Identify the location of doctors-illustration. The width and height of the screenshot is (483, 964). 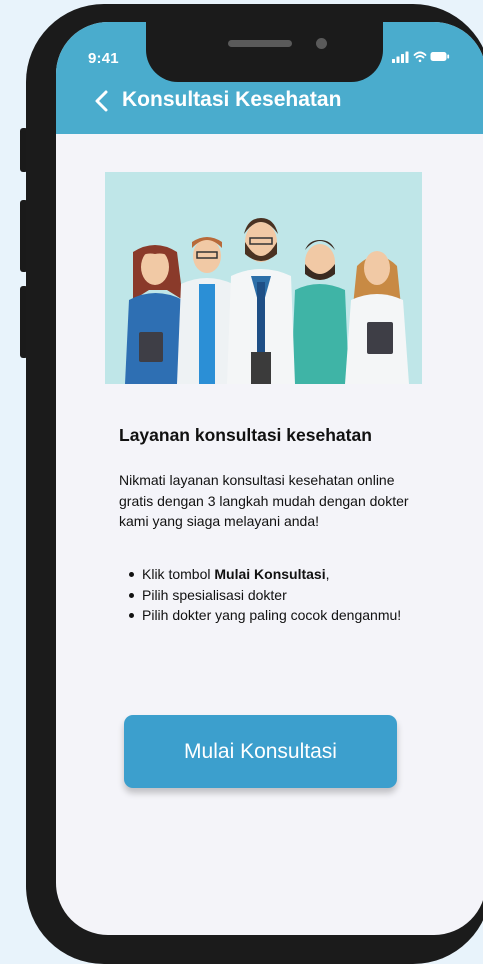
(263, 278).